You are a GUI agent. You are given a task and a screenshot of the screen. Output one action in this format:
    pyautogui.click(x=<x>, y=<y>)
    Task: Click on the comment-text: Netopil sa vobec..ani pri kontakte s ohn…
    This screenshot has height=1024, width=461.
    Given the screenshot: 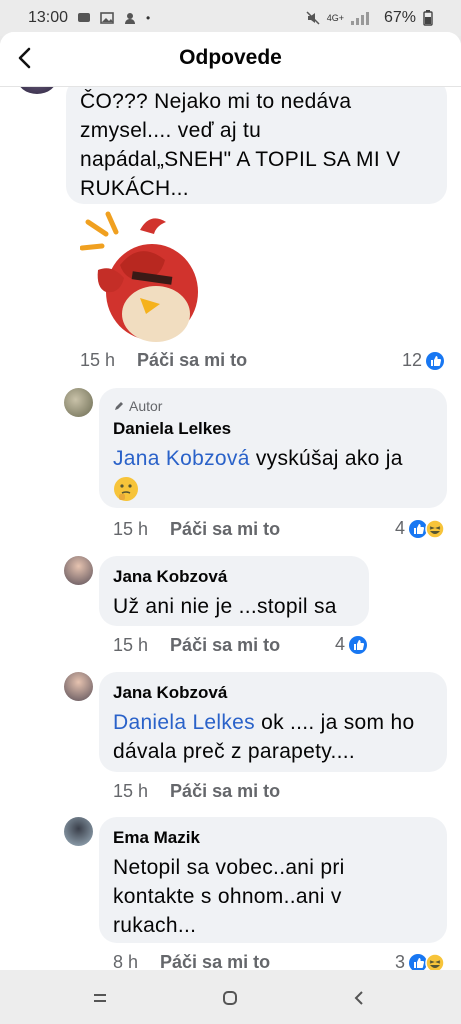 What is the action you would take?
    pyautogui.click(x=229, y=896)
    